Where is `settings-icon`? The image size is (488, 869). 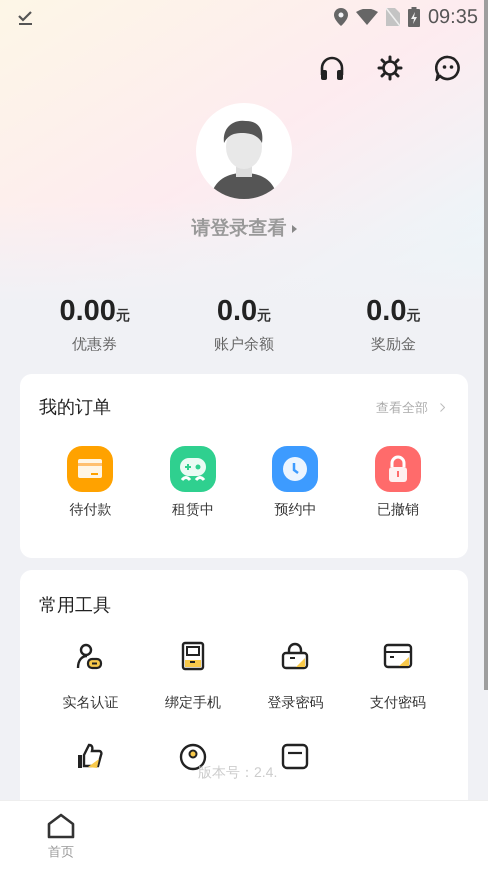 settings-icon is located at coordinates (390, 68).